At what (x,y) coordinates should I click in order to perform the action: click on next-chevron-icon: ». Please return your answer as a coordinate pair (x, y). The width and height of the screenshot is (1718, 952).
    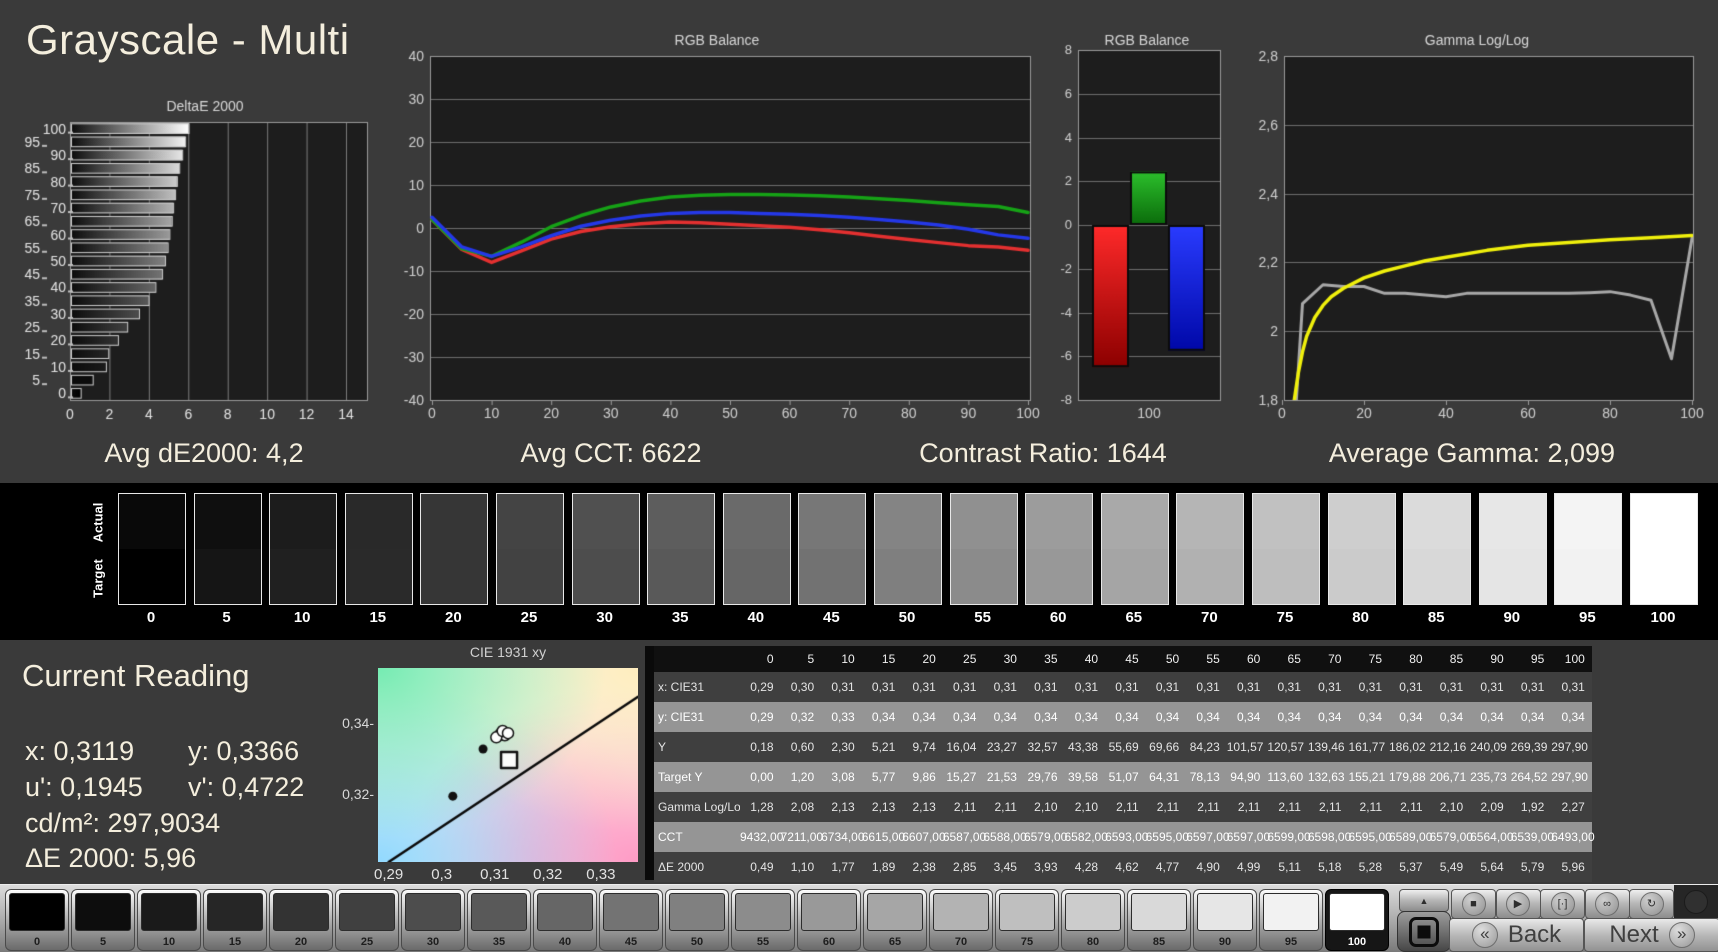
    Looking at the image, I should click on (1681, 935).